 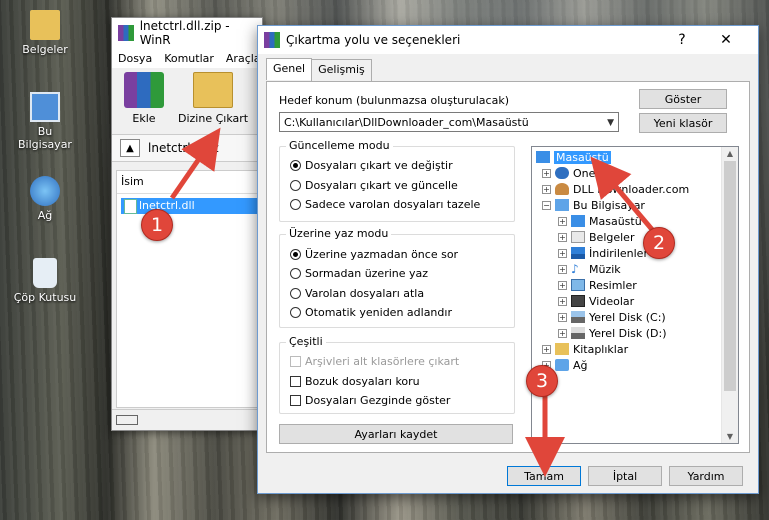 What do you see at coordinates (562, 173) in the screenshot?
I see `cloud-icon` at bounding box center [562, 173].